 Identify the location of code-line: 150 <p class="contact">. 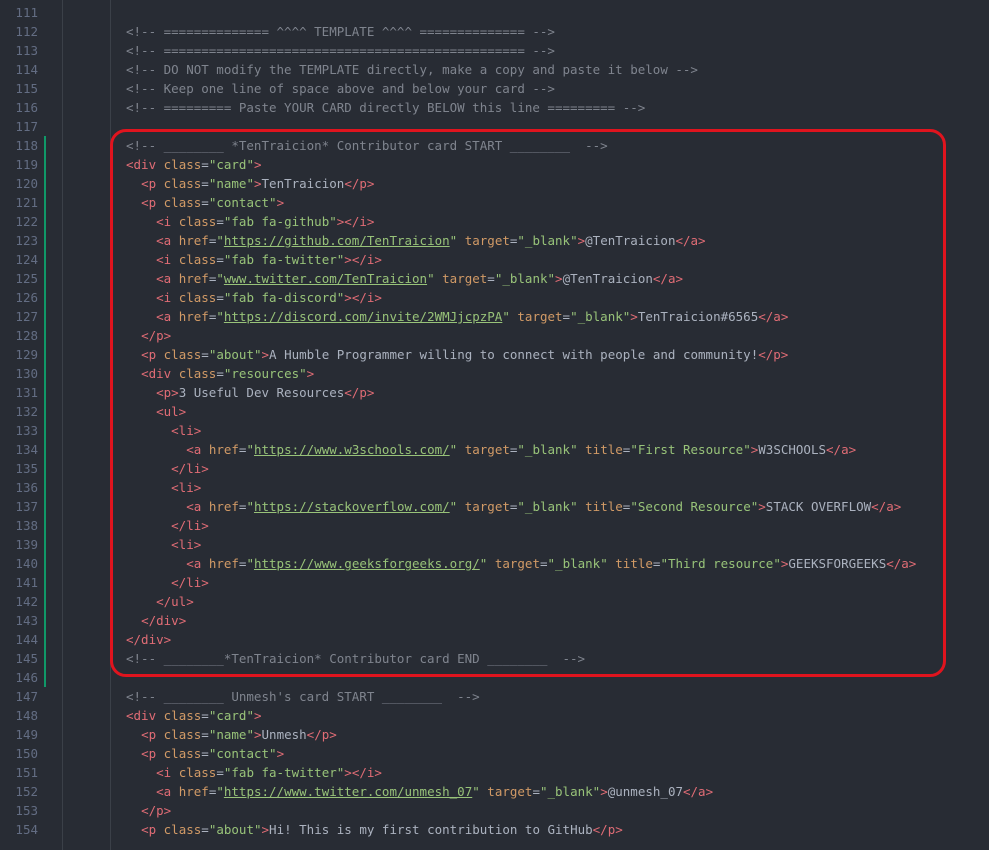
(494, 753).